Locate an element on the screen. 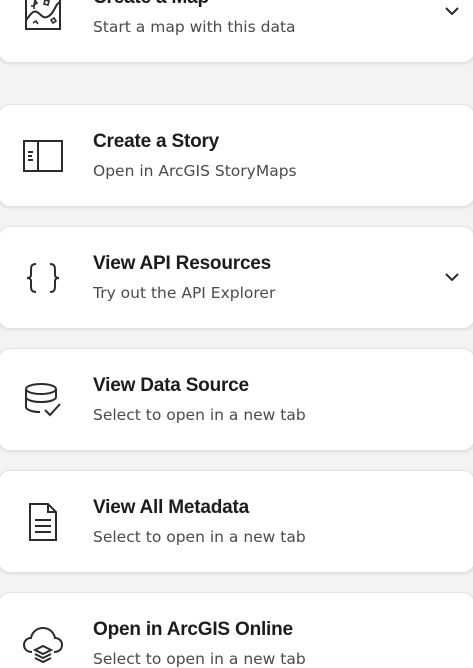 Image resolution: width=473 pixels, height=668 pixels. view-all-metadata-subtitle: Select to open in a new tab is located at coordinates (199, 536).